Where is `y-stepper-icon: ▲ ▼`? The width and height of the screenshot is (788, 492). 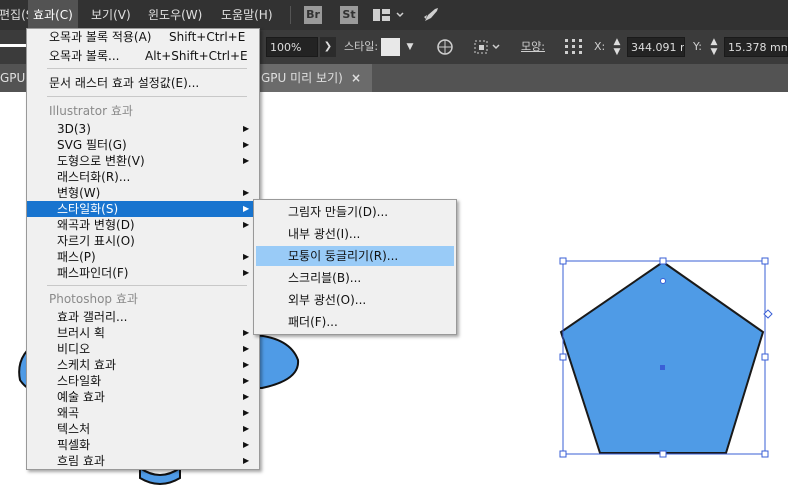
y-stepper-icon: ▲ ▼ is located at coordinates (714, 47).